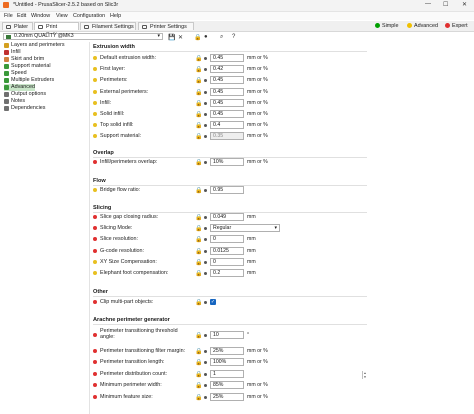 The image size is (474, 414). Describe the element at coordinates (108, 26) in the screenshot. I see `tab-filament-settings: Filament Settings` at that location.